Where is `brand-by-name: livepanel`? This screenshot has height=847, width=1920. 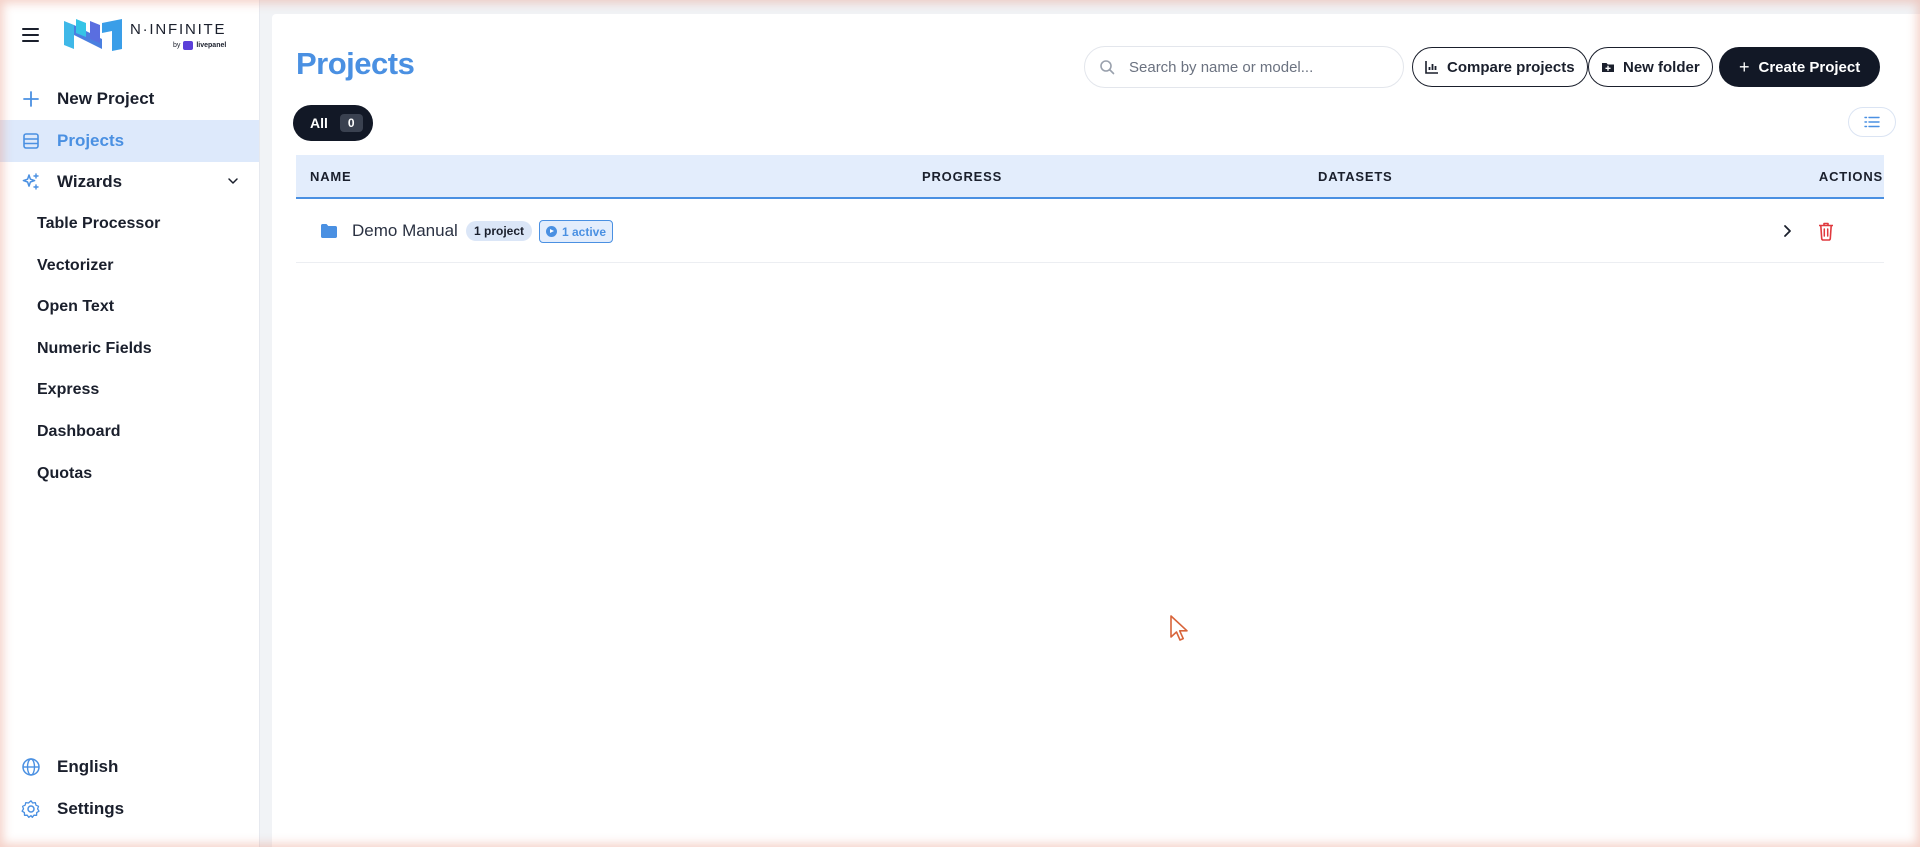
brand-by-name: livepanel is located at coordinates (211, 45).